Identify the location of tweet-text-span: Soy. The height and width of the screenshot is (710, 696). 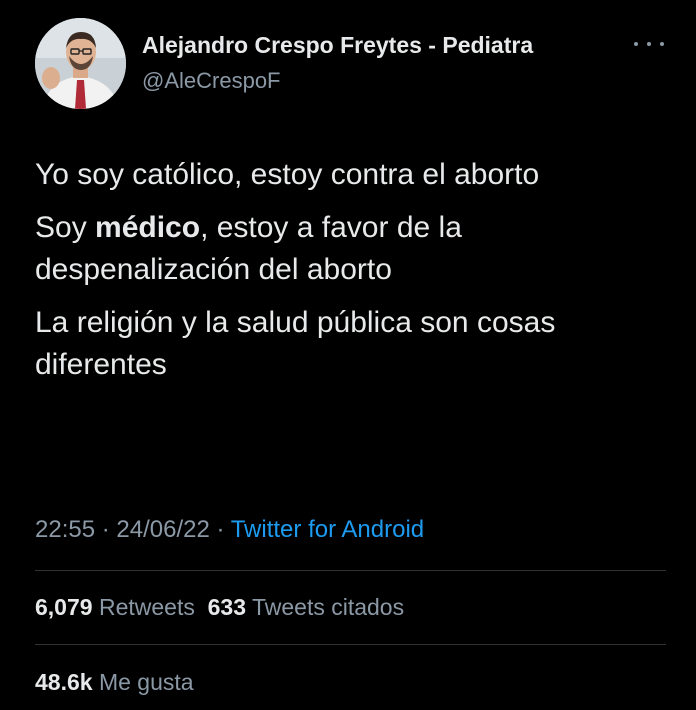
(65, 227).